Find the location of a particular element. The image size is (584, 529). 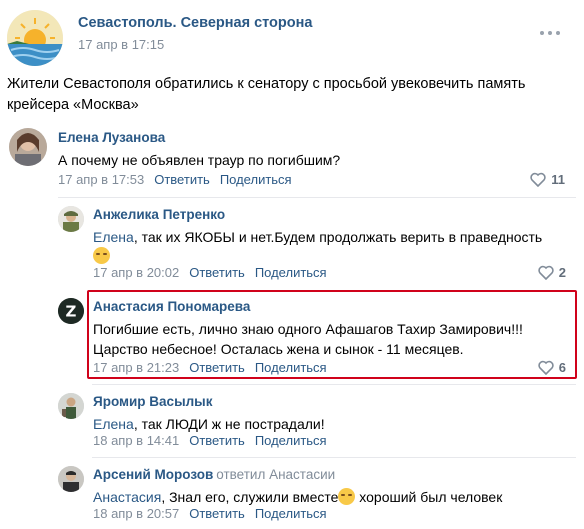

comment-meta: 18 апр в 20:57 Ответить Поделиться is located at coordinates (210, 513).